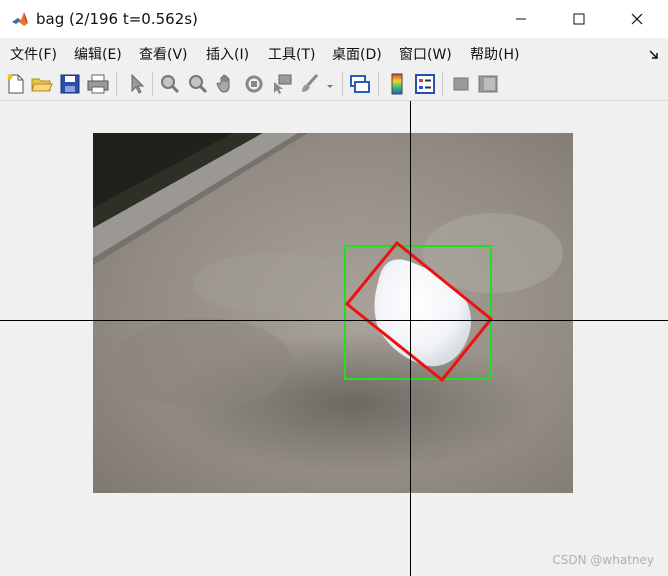 This screenshot has height=576, width=668. Describe the element at coordinates (334, 19) in the screenshot. I see `title-bar: bag (2/196 t=0.562s)` at that location.